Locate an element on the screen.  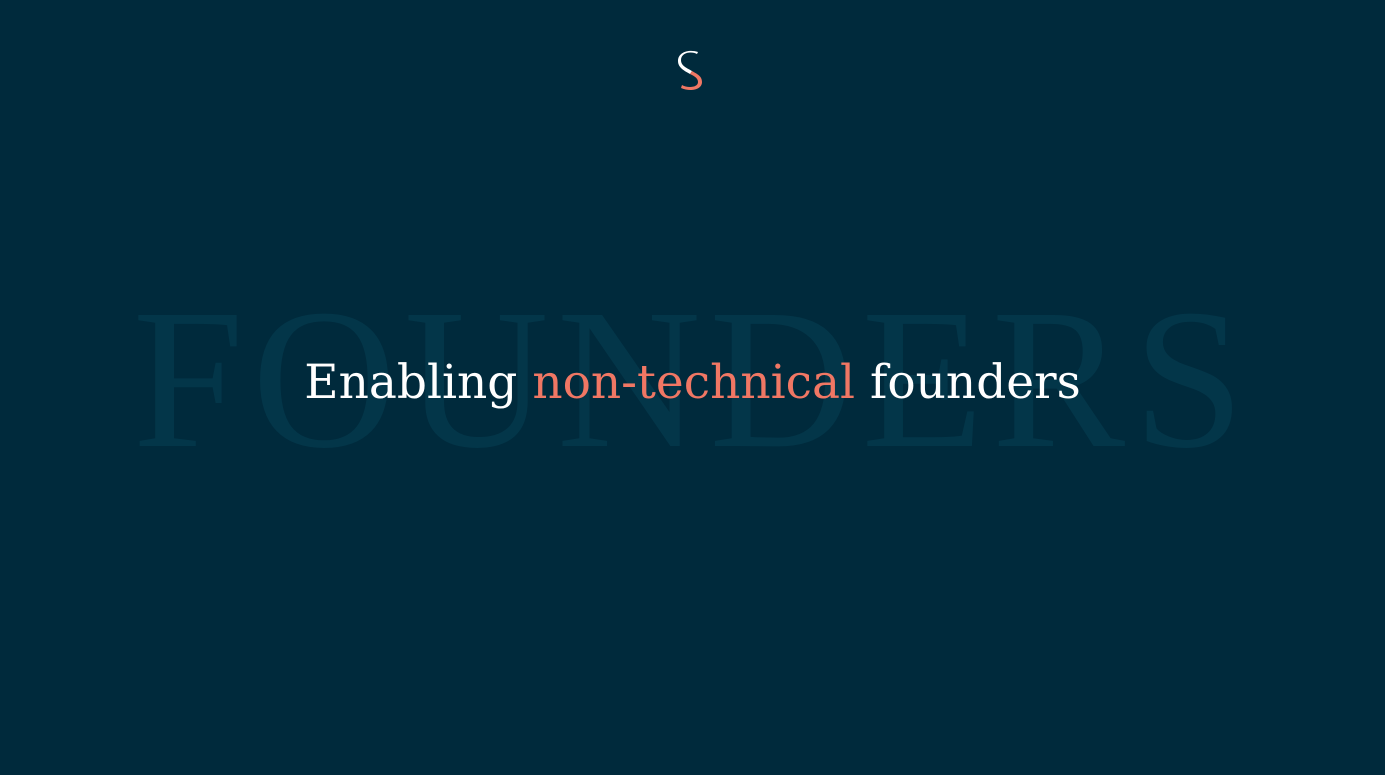
brand-logo is located at coordinates (691, 71).